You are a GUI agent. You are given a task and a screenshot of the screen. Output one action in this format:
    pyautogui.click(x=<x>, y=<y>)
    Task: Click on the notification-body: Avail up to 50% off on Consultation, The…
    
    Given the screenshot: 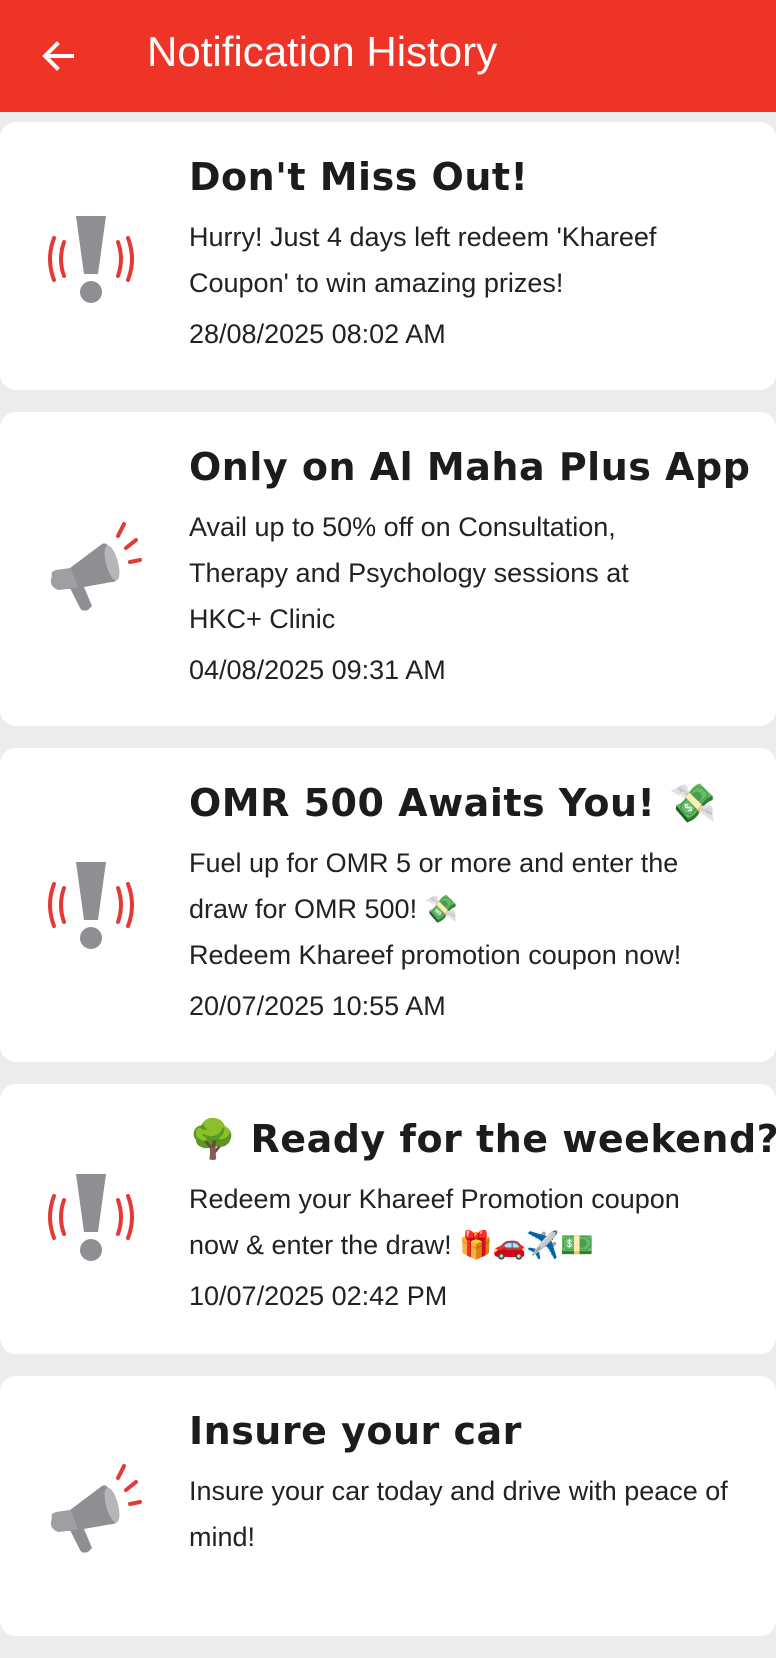 What is the action you would take?
    pyautogui.click(x=409, y=573)
    